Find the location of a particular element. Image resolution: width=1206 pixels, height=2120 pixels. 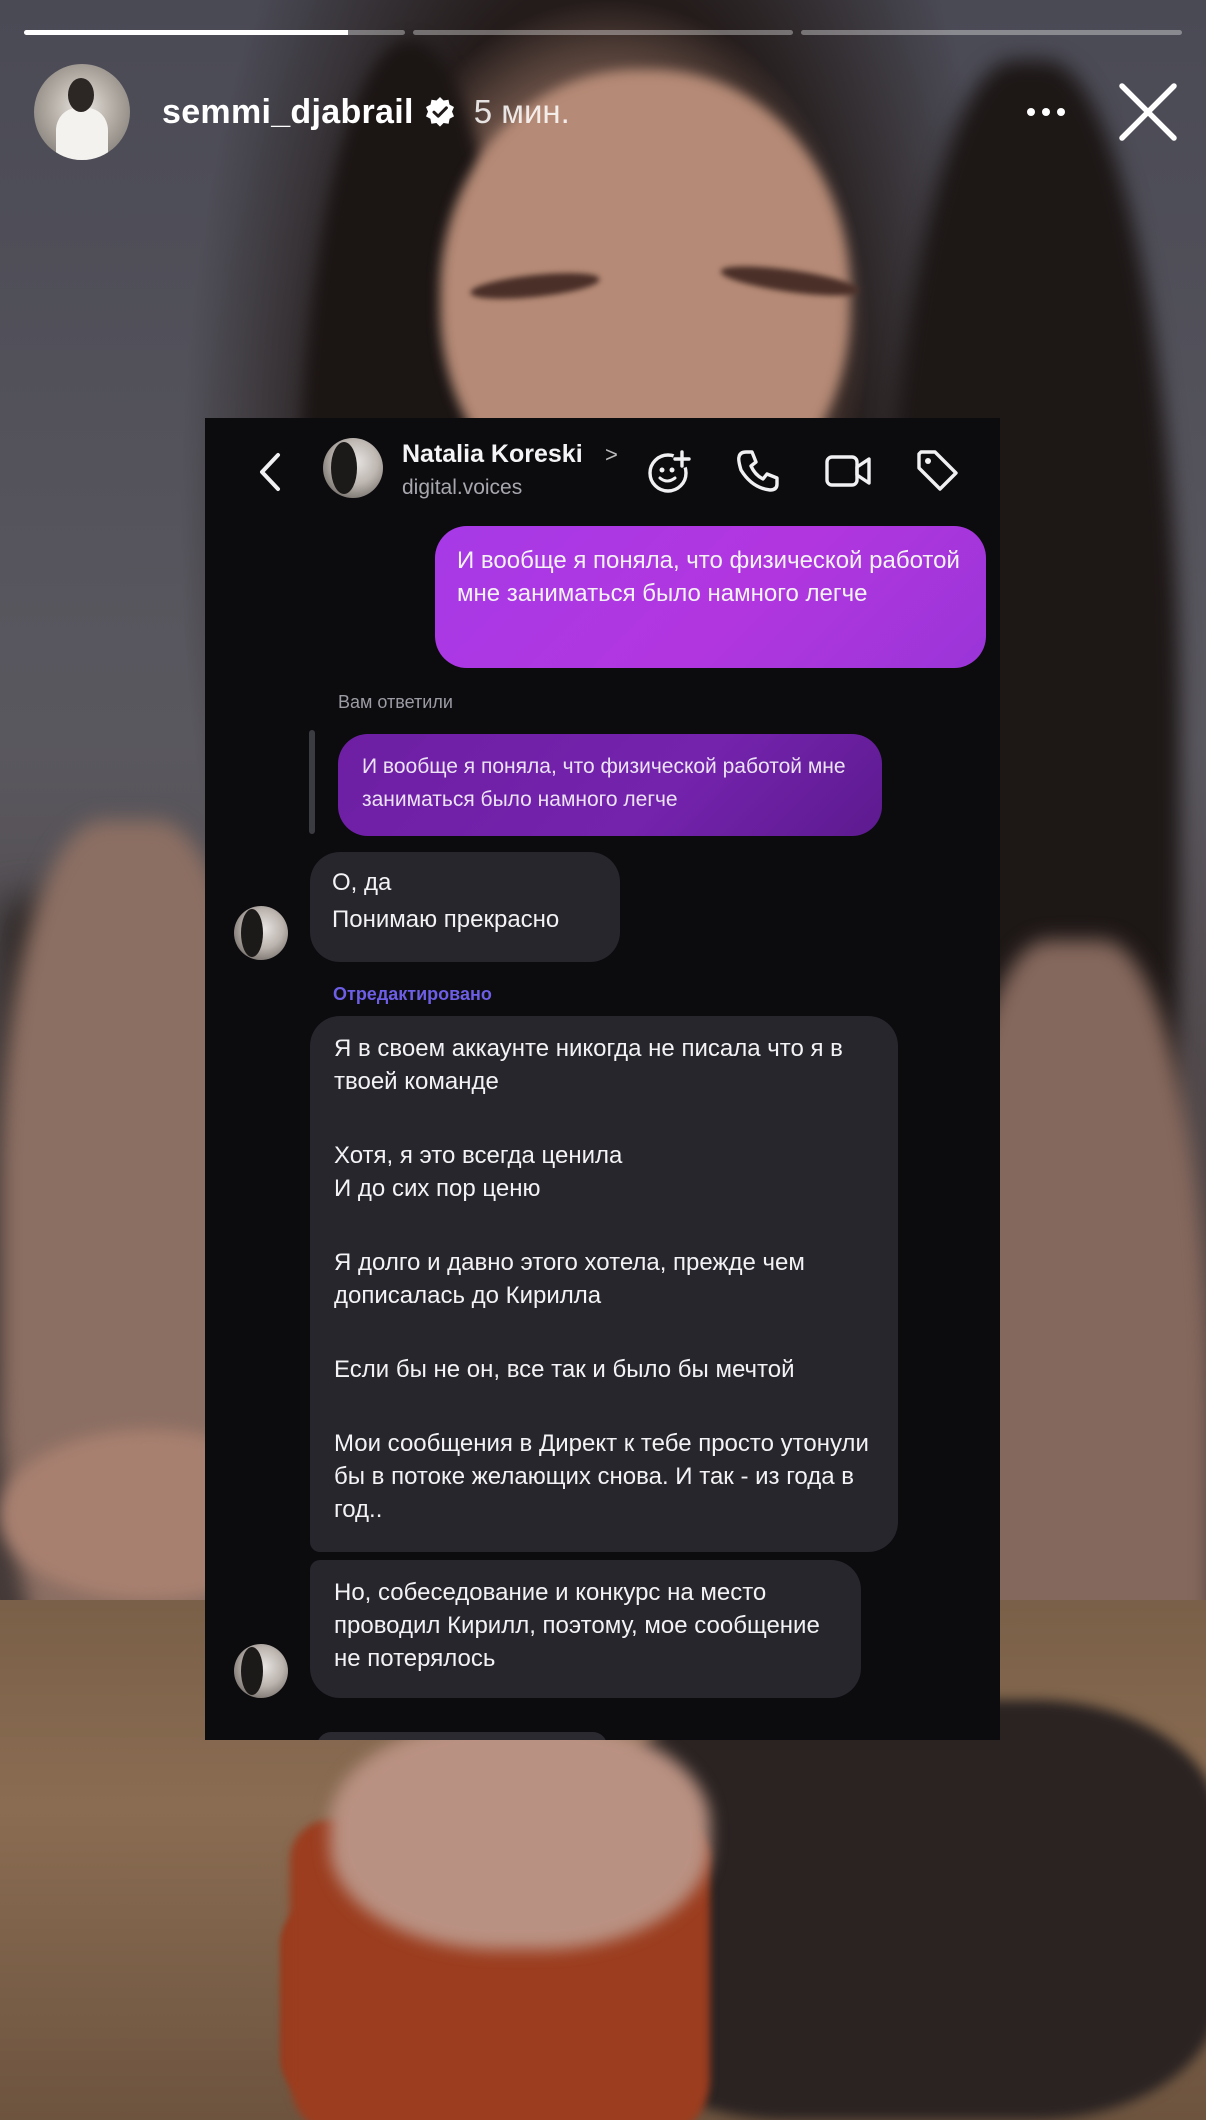

avatar is located at coordinates (82, 112).